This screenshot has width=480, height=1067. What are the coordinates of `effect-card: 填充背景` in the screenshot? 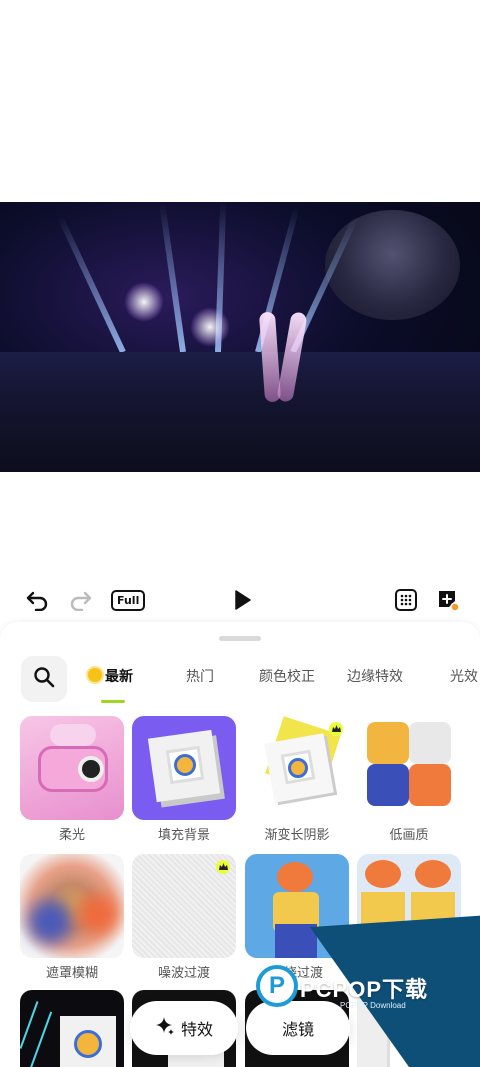 It's located at (184, 779).